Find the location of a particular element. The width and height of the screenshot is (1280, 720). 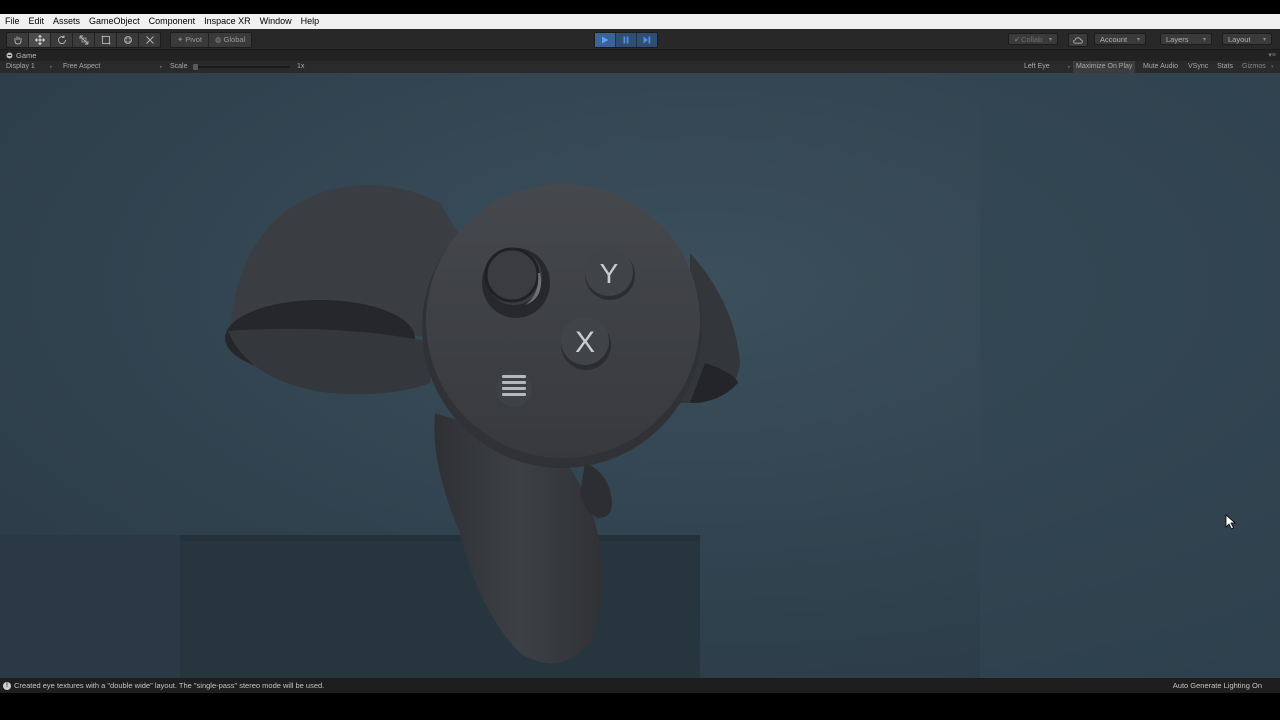

transform-tools is located at coordinates (83, 40).